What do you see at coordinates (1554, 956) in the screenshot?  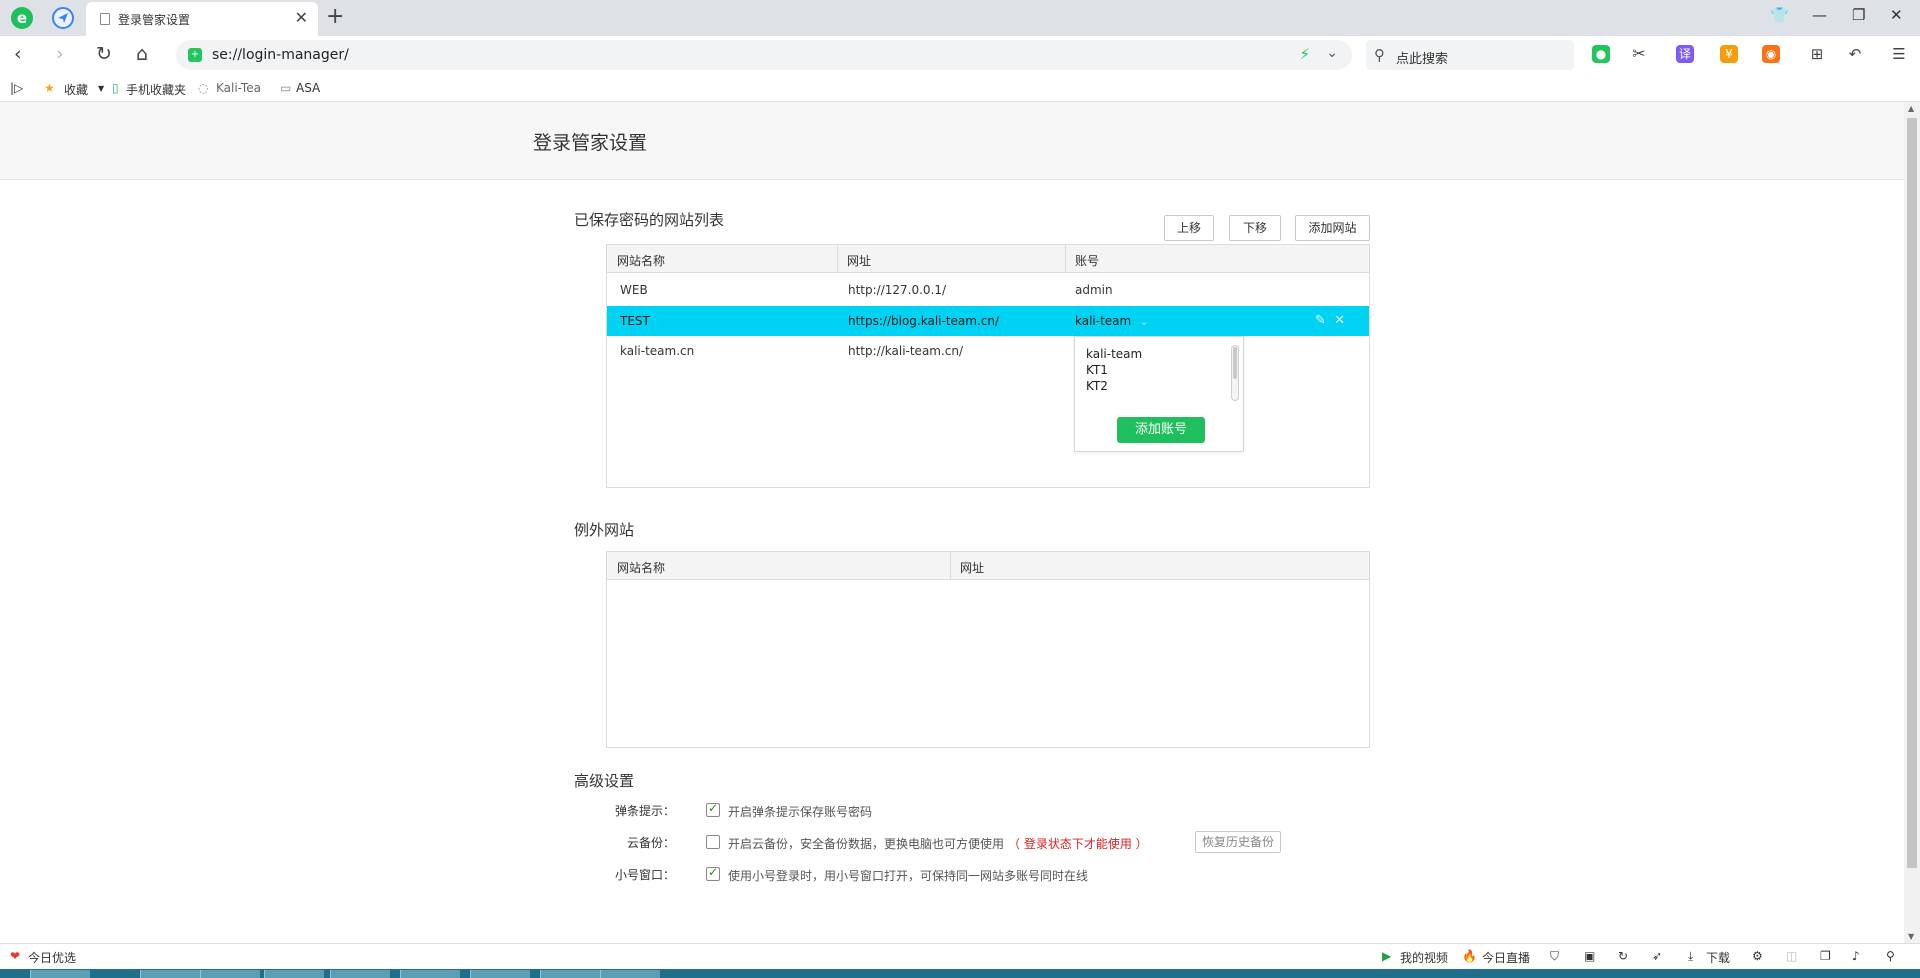 I see `shield-icon: ⛉` at bounding box center [1554, 956].